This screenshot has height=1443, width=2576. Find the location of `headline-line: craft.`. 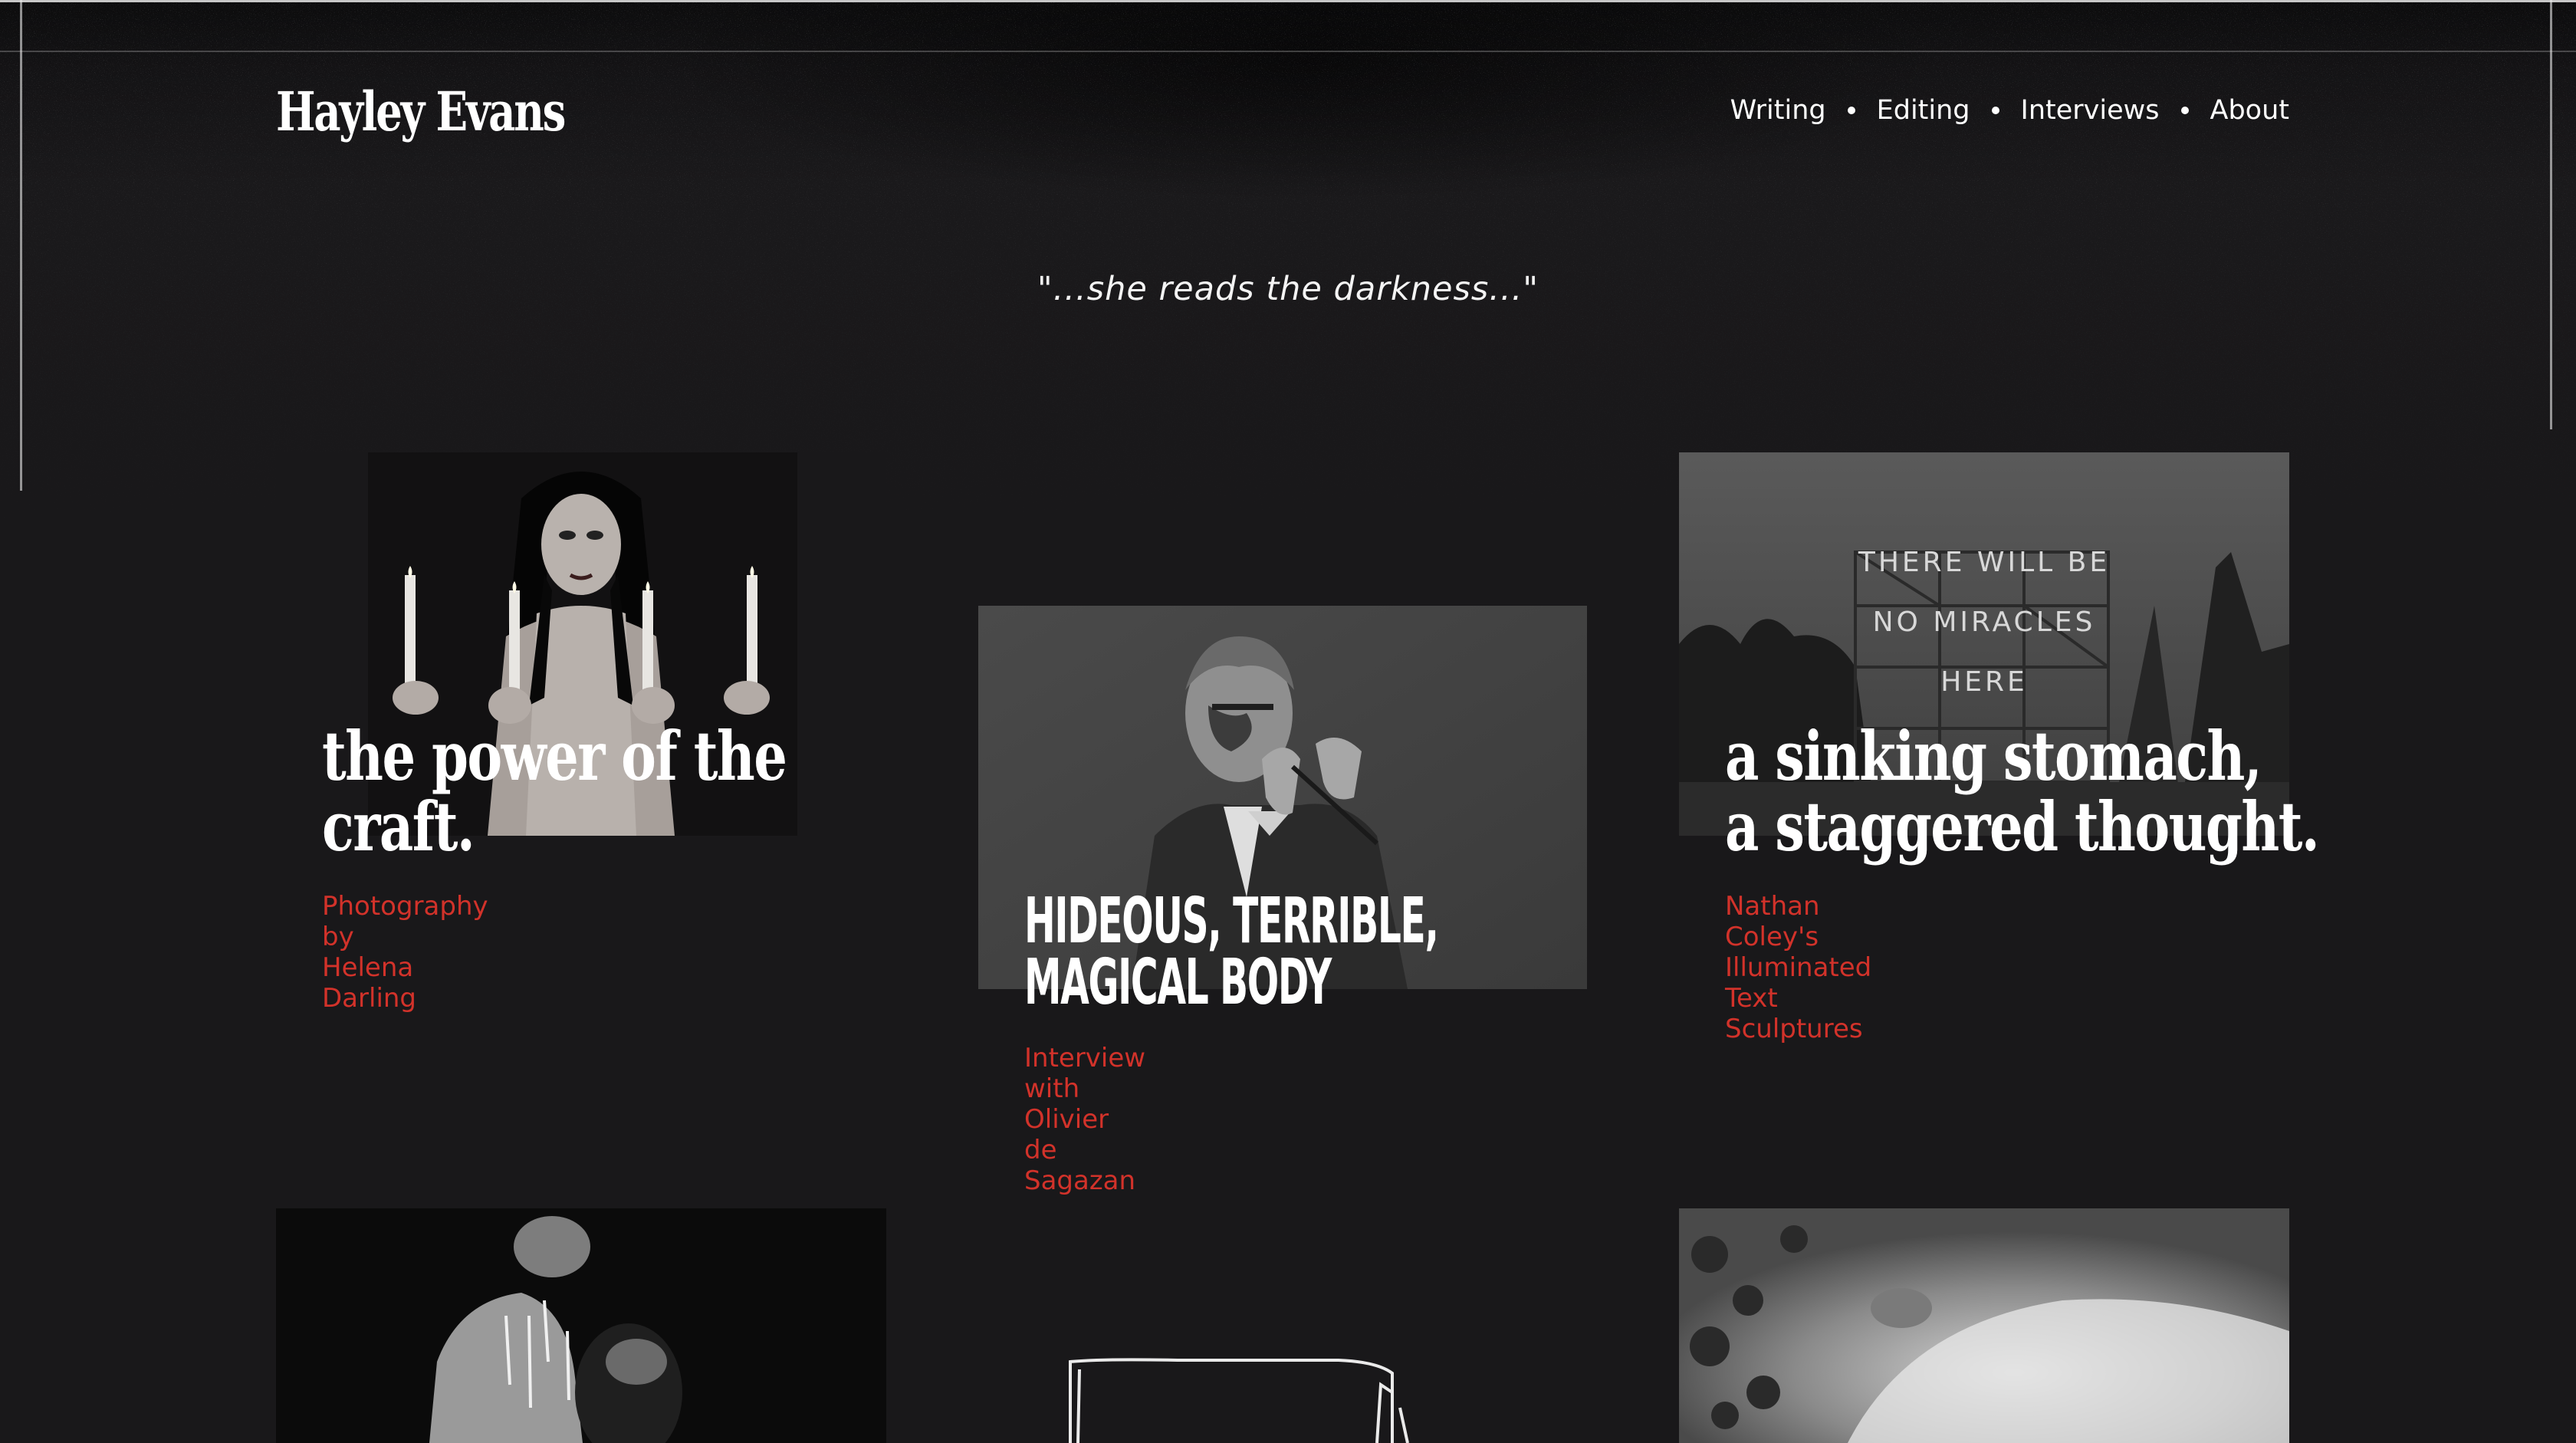

headline-line: craft. is located at coordinates (398, 827).